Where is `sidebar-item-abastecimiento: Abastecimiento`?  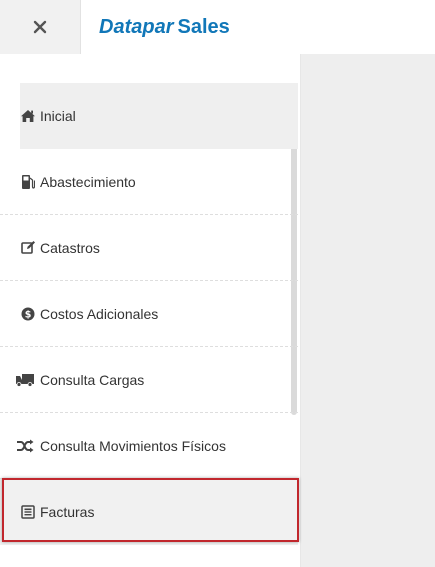
sidebar-item-abastecimiento: Abastecimiento is located at coordinates (149, 182).